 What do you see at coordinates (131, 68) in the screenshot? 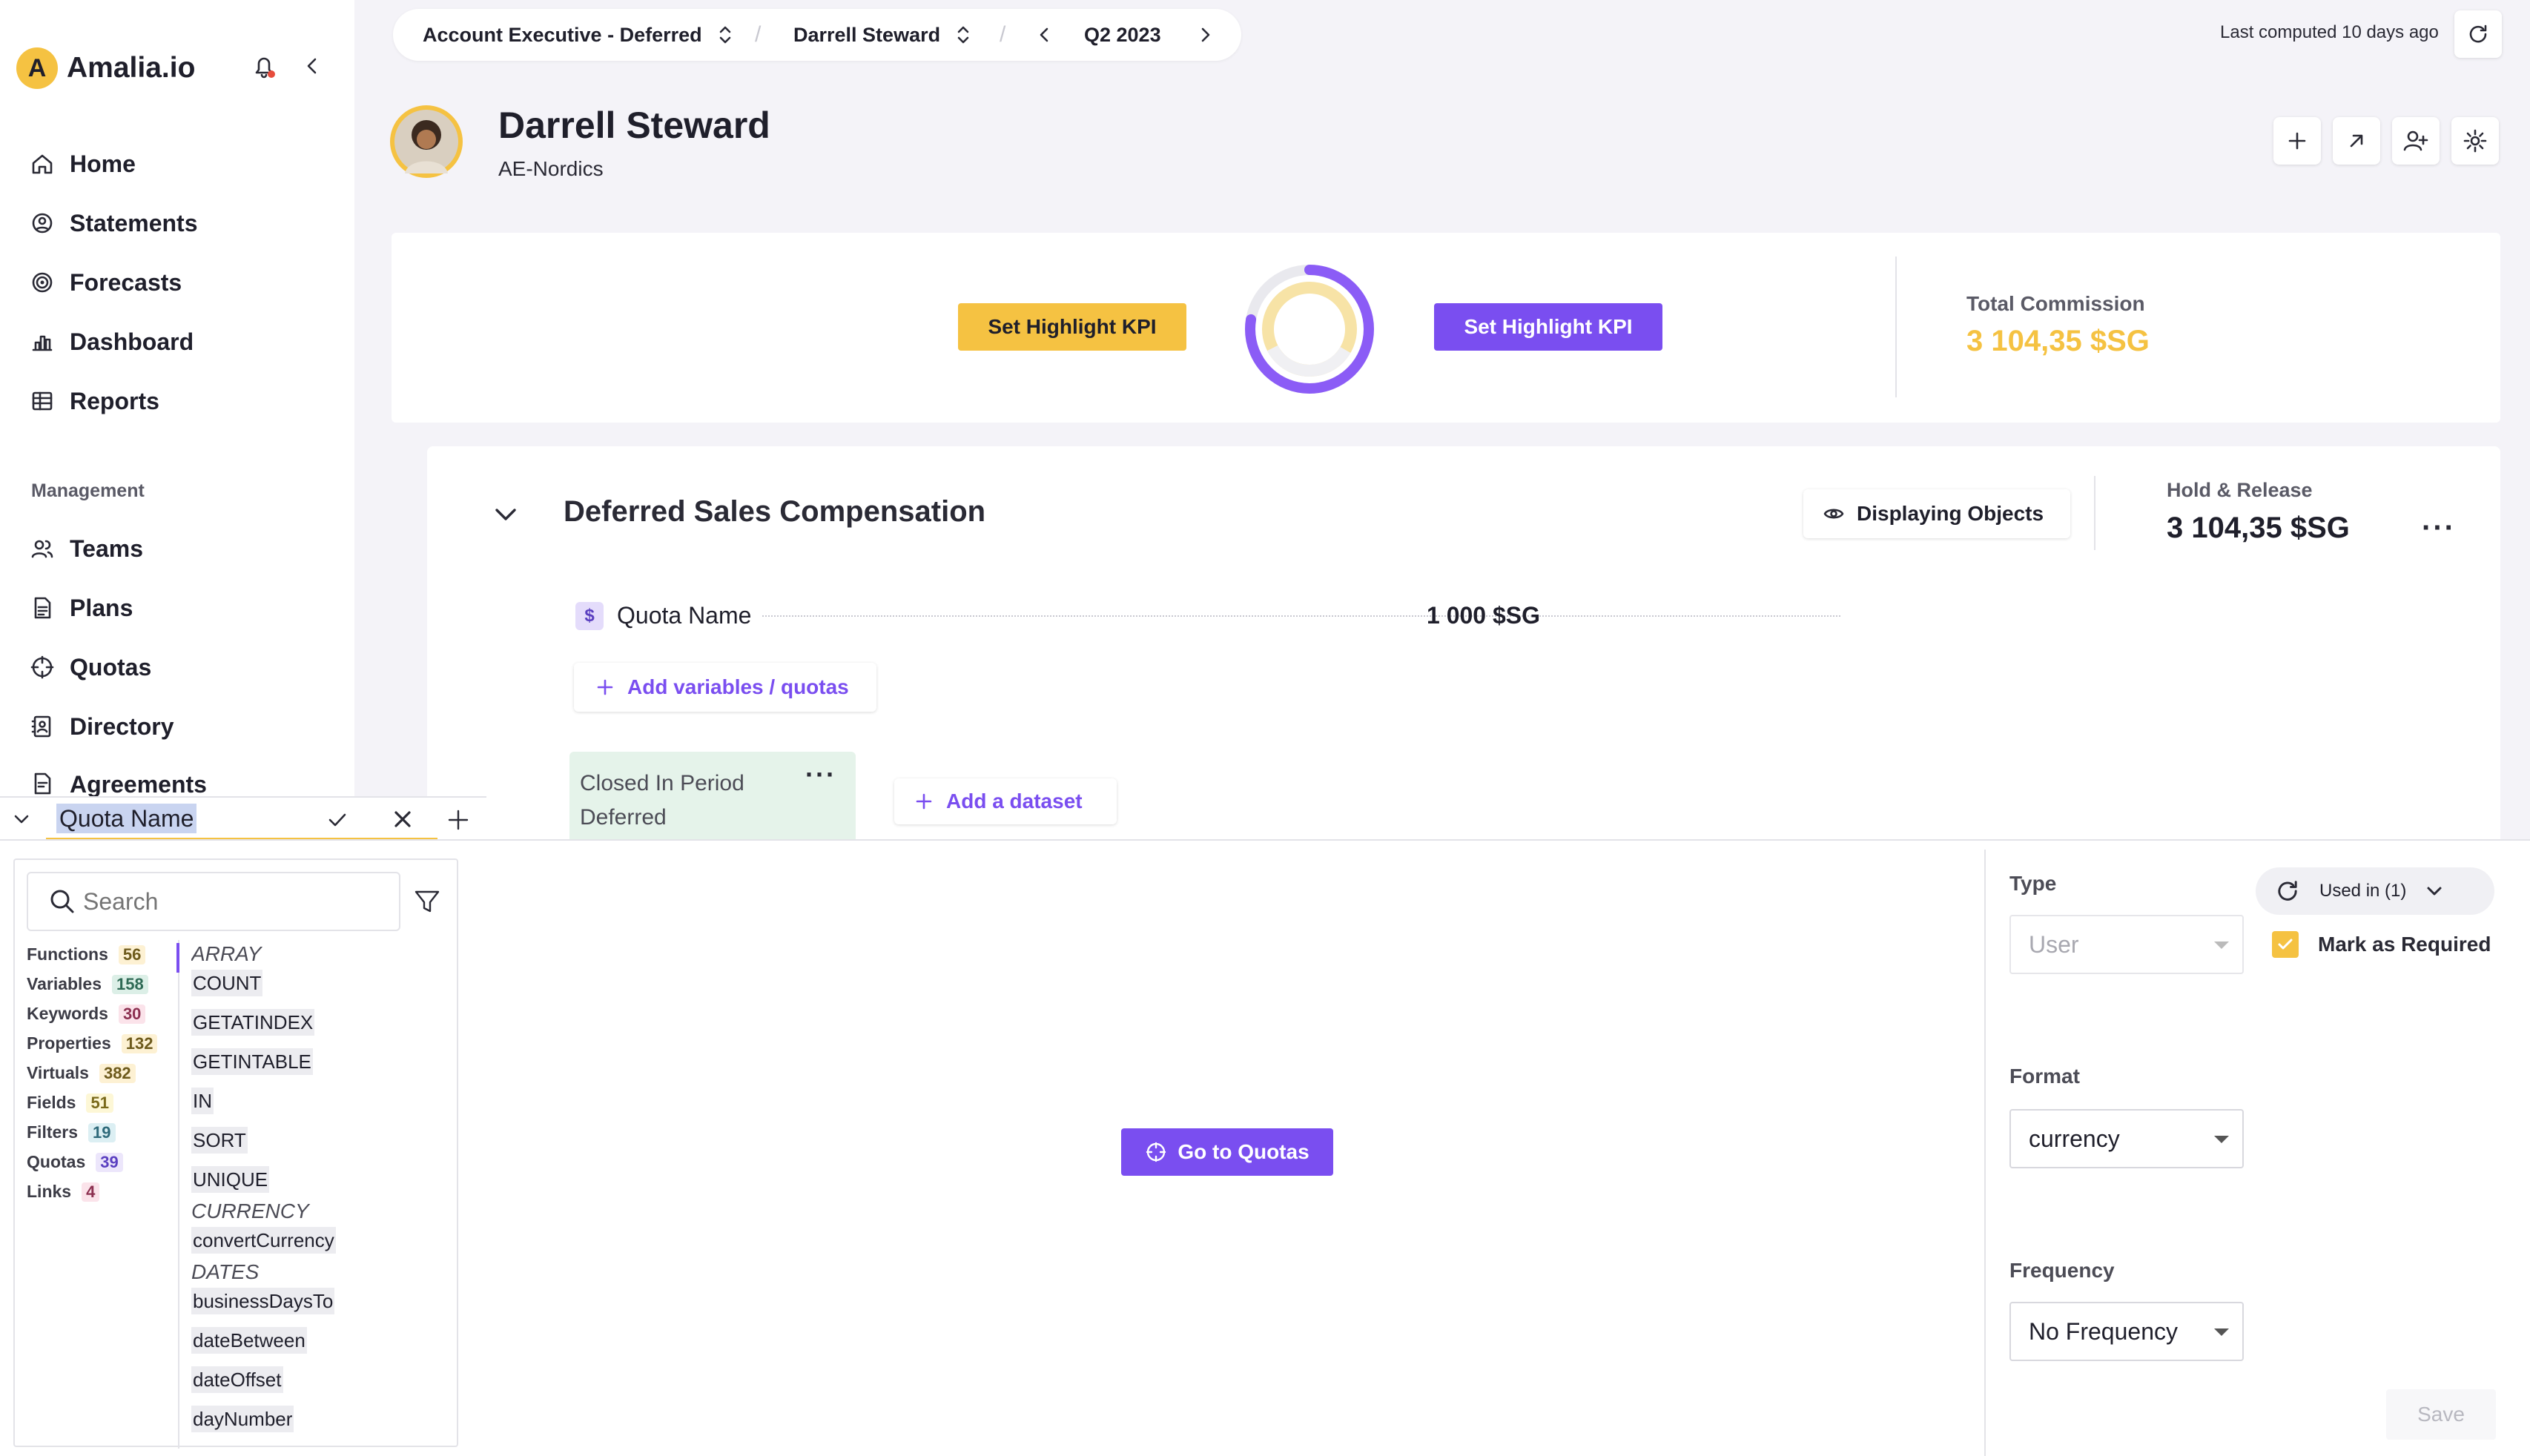
I see `app-name: Amalia.io` at bounding box center [131, 68].